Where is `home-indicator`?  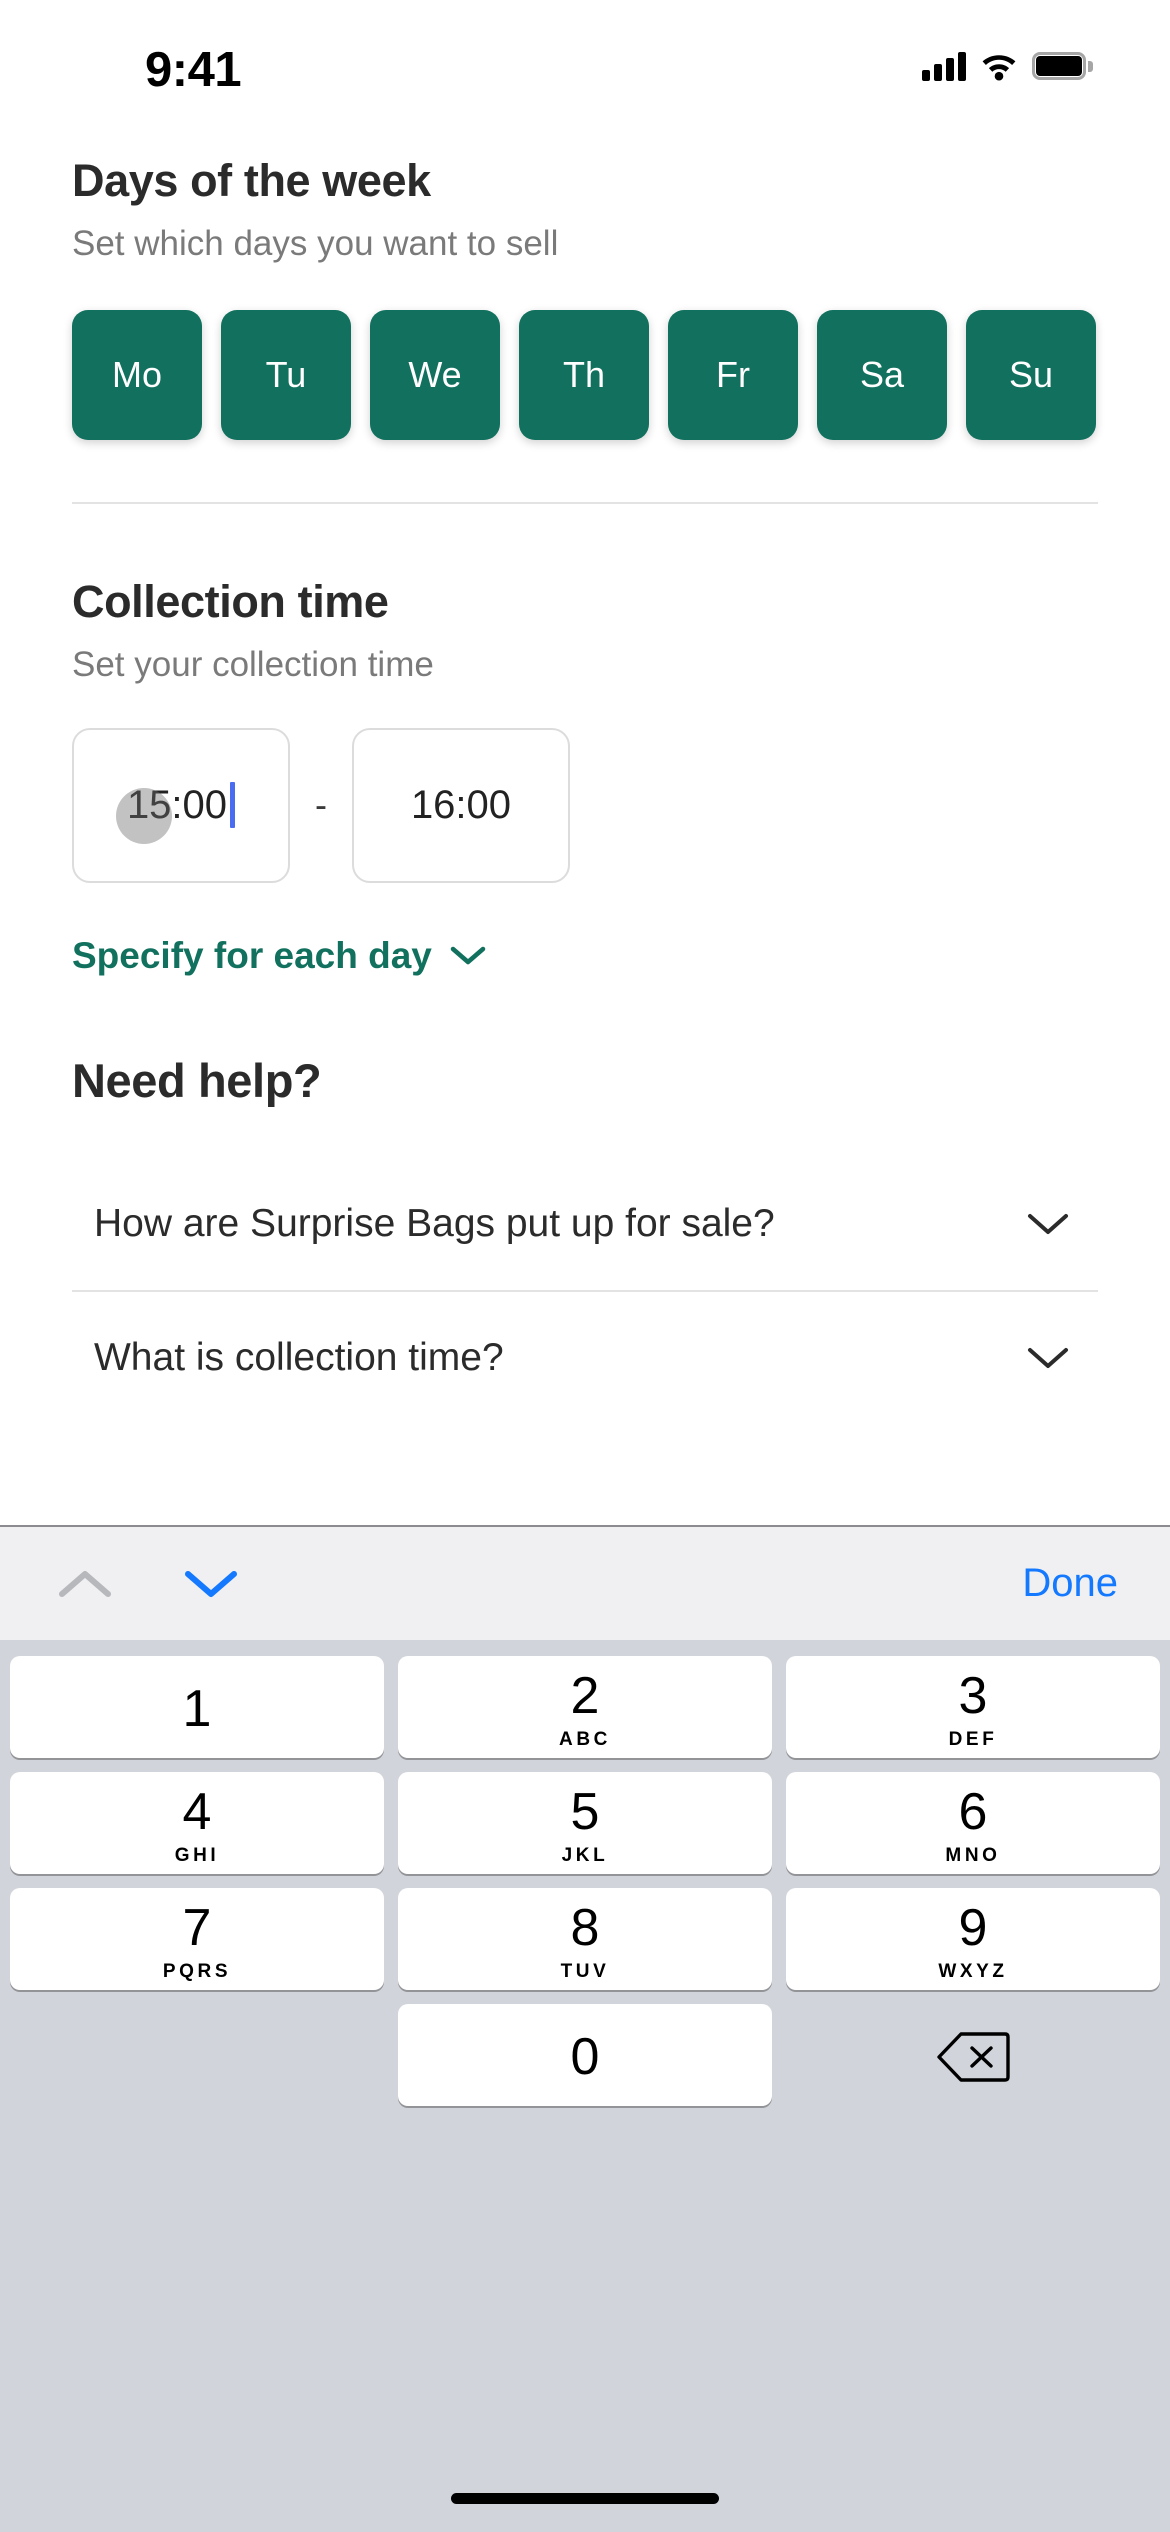
home-indicator is located at coordinates (585, 2498).